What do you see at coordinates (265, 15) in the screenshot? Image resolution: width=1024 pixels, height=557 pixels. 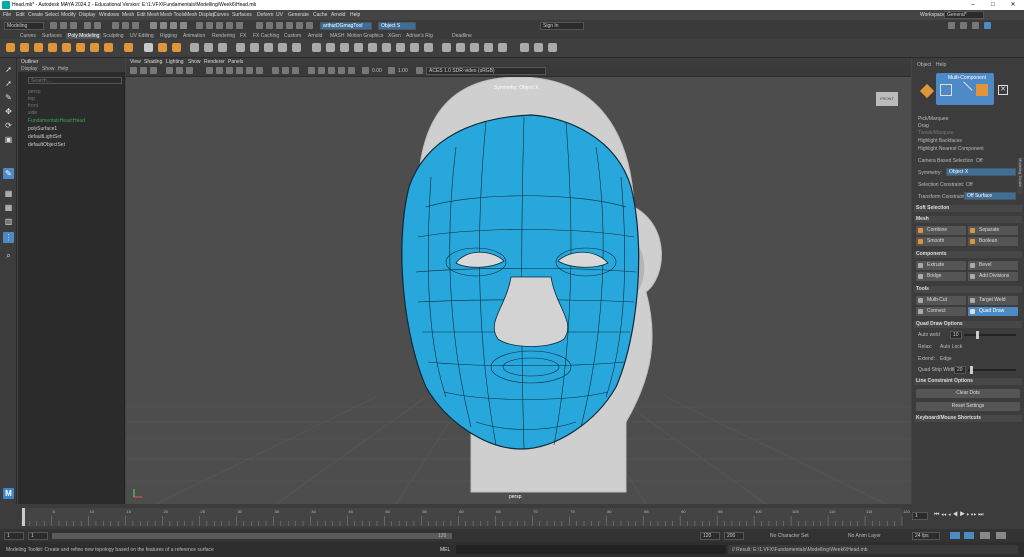 I see `menu-deform: Deform` at bounding box center [265, 15].